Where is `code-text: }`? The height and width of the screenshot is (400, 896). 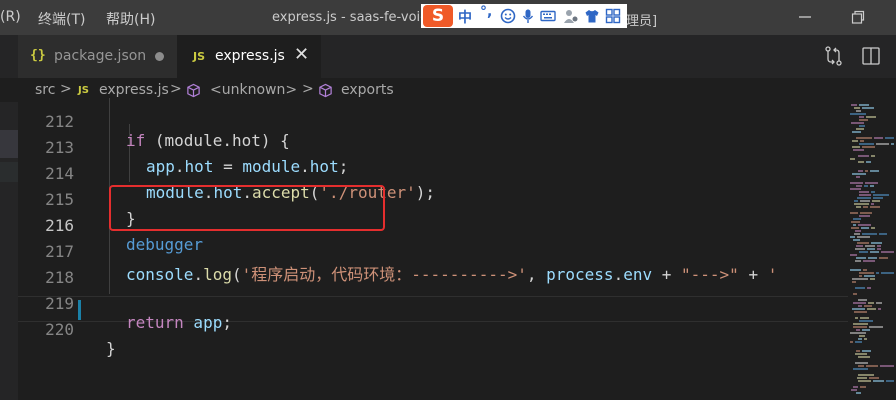
code-text: } is located at coordinates (111, 348).